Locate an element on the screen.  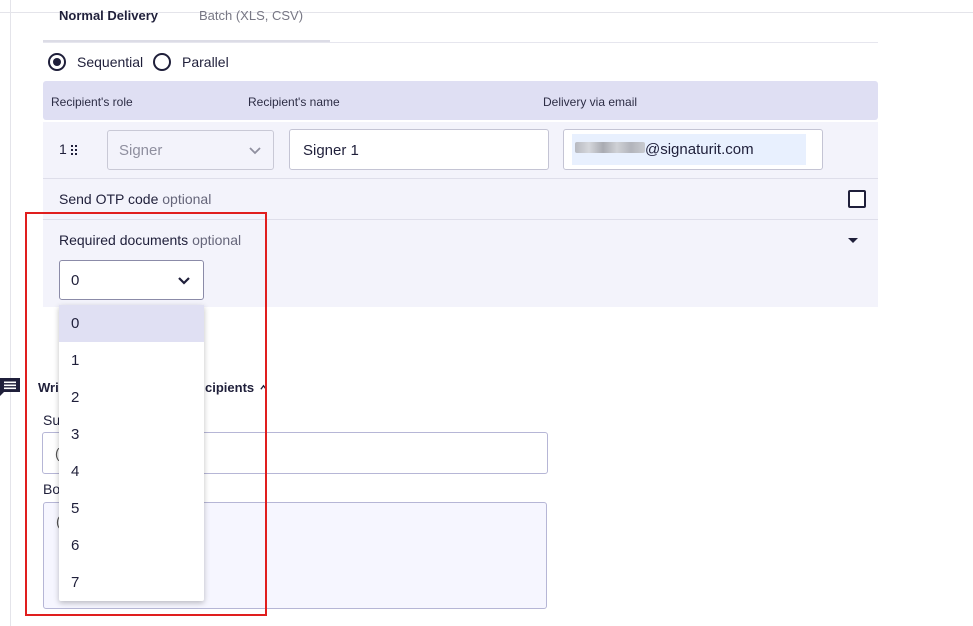
recipient-email-domain: @signaturit.com is located at coordinates (699, 149).